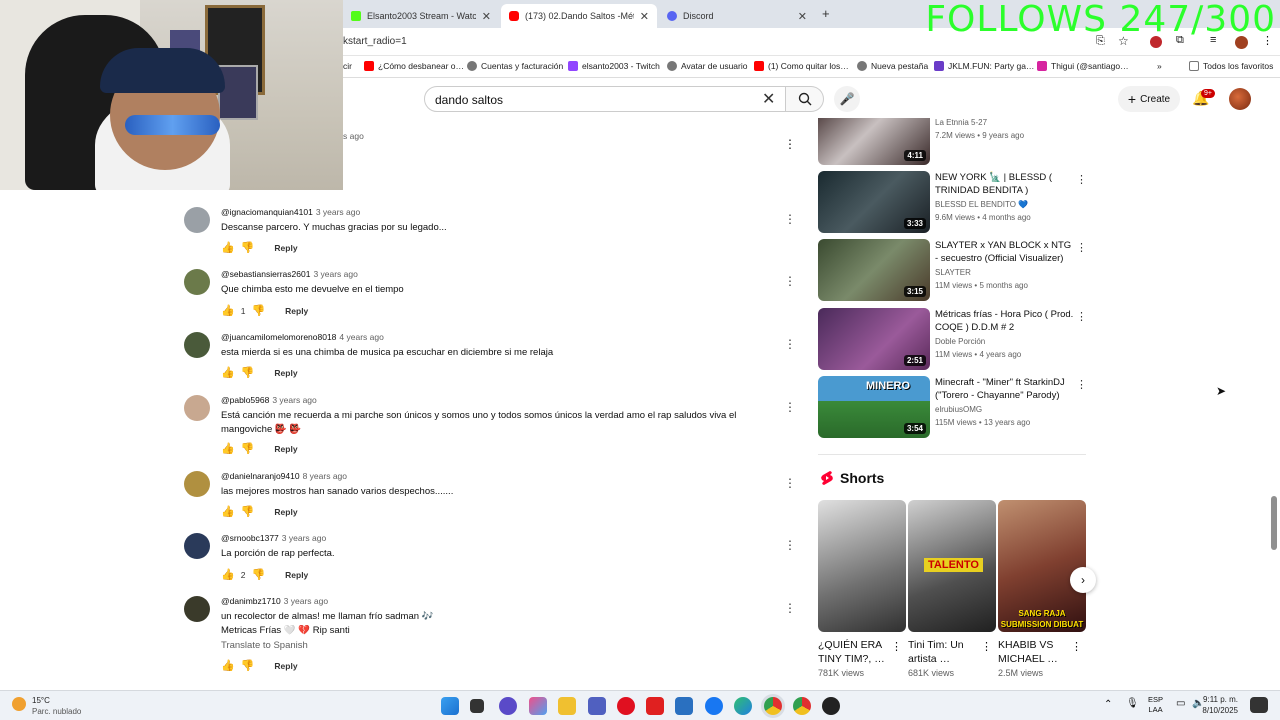 The width and height of the screenshot is (1280, 720). Describe the element at coordinates (1042, 566) in the screenshot. I see `short-thumbnail: SANG RAJA SUBMISSION DIBUAT KEWALAHAN` at that location.